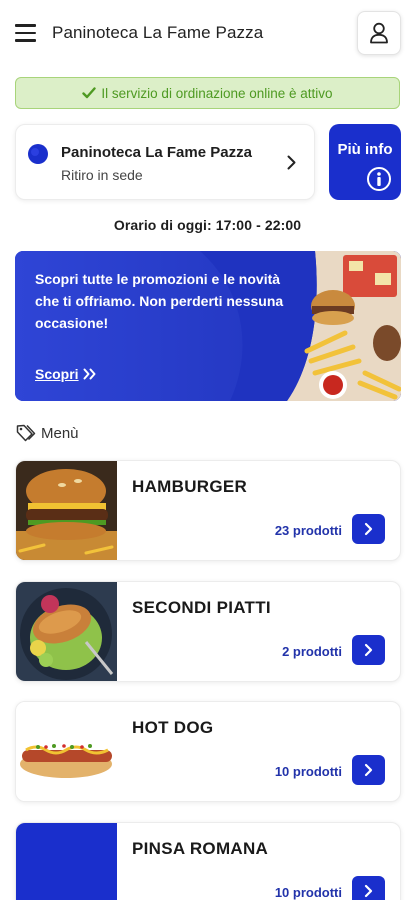 This screenshot has width=415, height=900. Describe the element at coordinates (60, 433) in the screenshot. I see `menu-label: Menù` at that location.